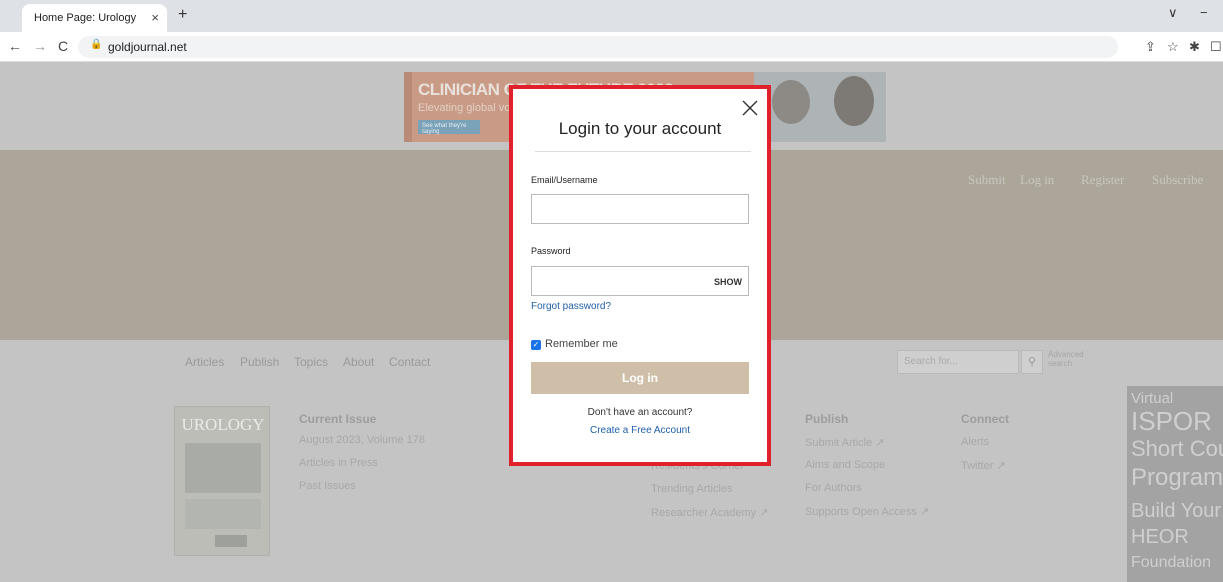  Describe the element at coordinates (1066, 354) in the screenshot. I see `advanced-search-line: Advanced` at that location.